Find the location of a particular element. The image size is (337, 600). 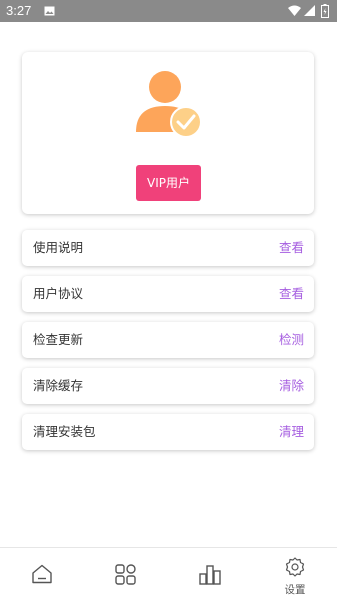

check-update-link: 检测 is located at coordinates (291, 340).